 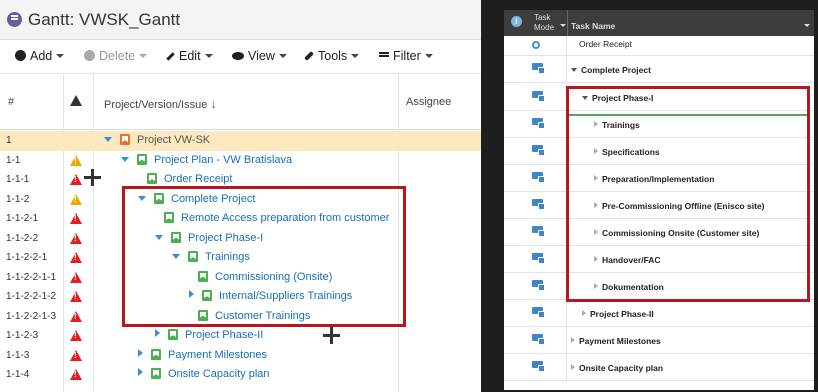 I want to click on info-icon: i, so click(x=516, y=21).